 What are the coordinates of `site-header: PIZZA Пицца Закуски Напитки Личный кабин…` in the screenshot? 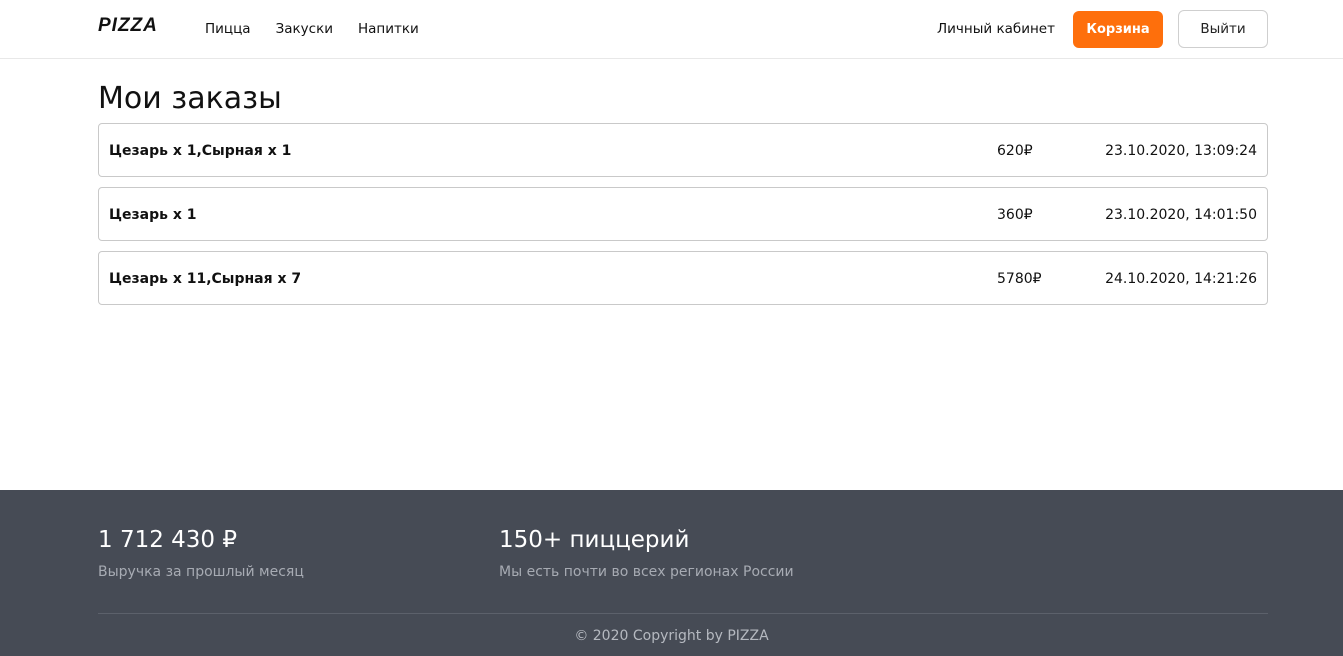 It's located at (671, 29).